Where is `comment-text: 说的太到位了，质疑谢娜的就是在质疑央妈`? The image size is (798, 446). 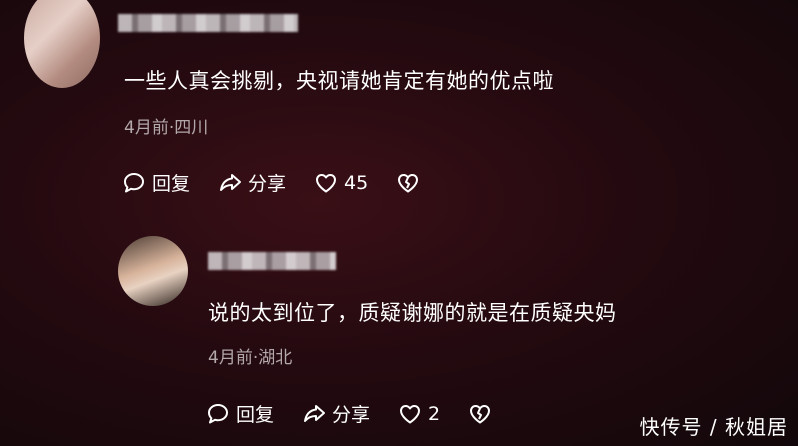
comment-text: 说的太到位了，质疑谢娜的就是在质疑央妈 is located at coordinates (412, 313).